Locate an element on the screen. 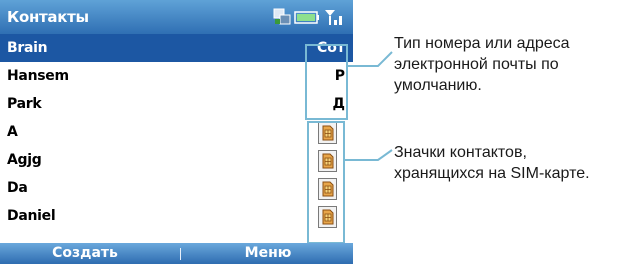 The height and width of the screenshot is (264, 643). callout-line-sim is located at coordinates (369, 155).